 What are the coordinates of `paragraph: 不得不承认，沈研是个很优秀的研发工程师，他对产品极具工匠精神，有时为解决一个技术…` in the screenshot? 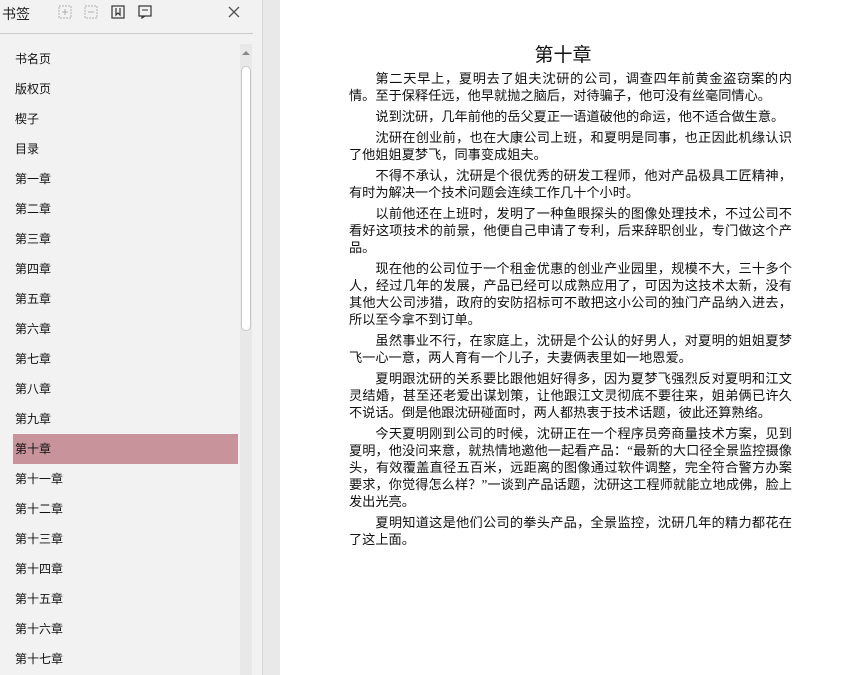 It's located at (570, 184).